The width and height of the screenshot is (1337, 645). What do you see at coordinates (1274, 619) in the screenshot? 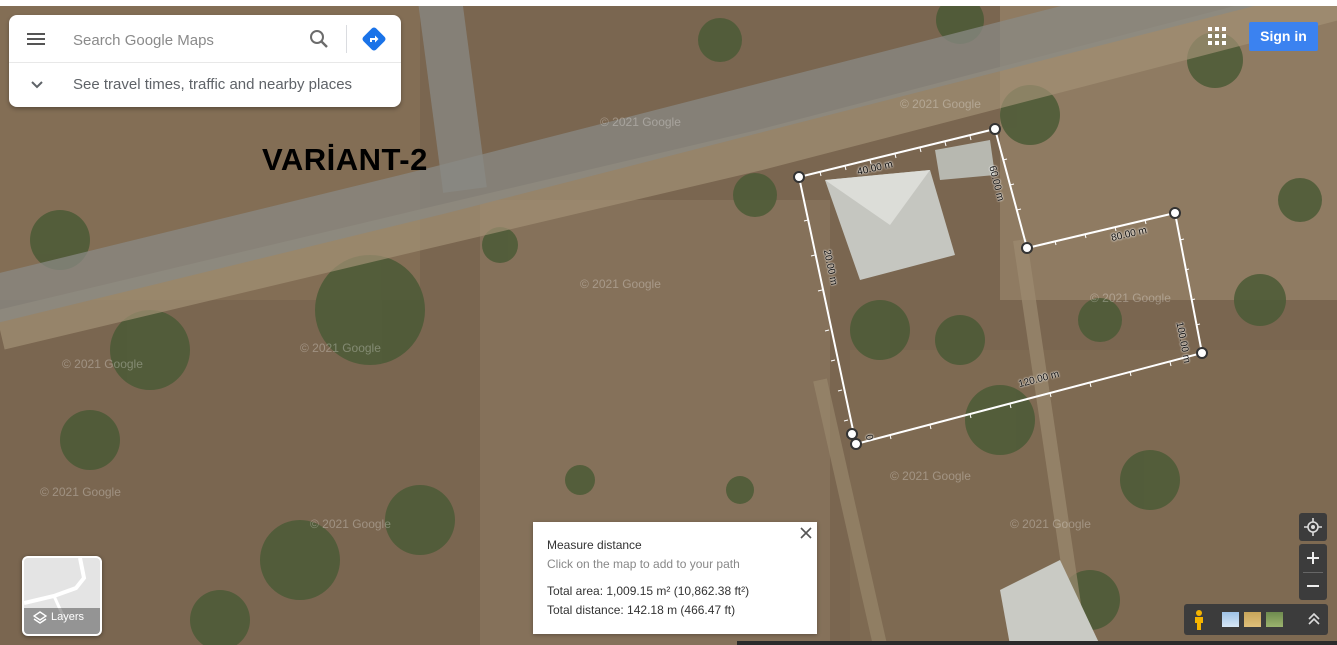
I see `imagery-thumb-green` at bounding box center [1274, 619].